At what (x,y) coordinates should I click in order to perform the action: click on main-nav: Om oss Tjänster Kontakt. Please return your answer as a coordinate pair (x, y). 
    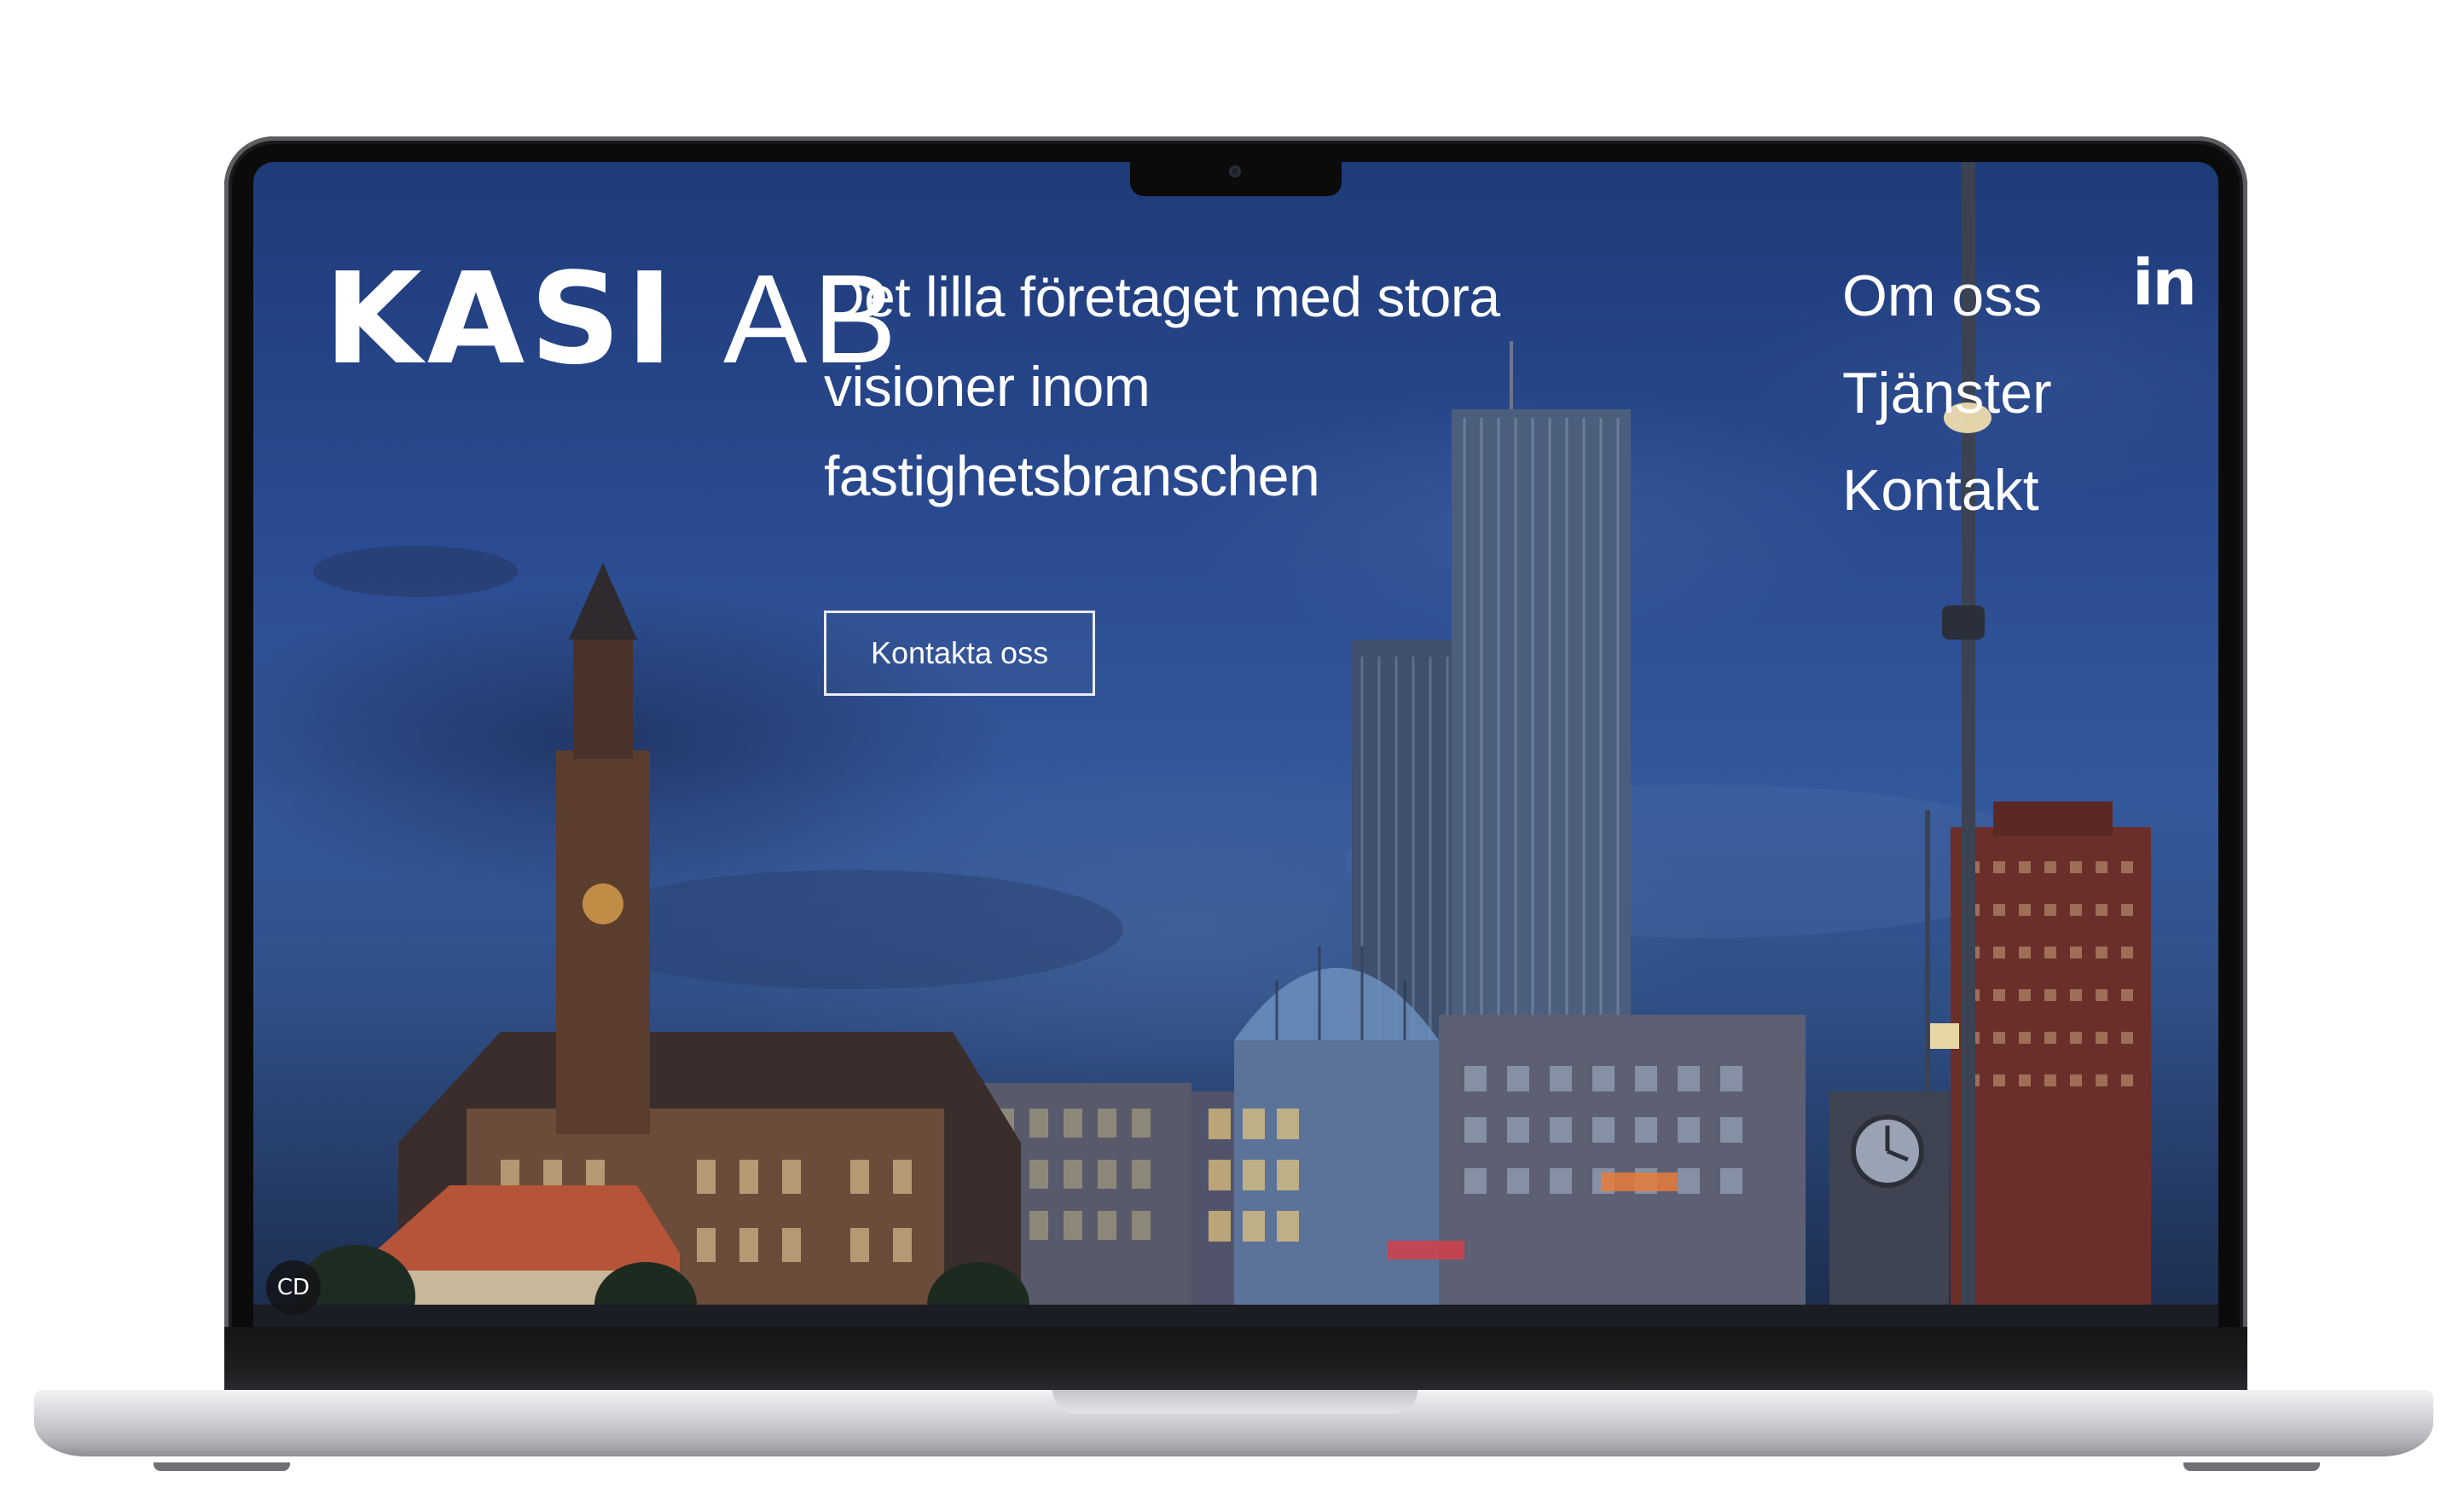
    Looking at the image, I should click on (1947, 393).